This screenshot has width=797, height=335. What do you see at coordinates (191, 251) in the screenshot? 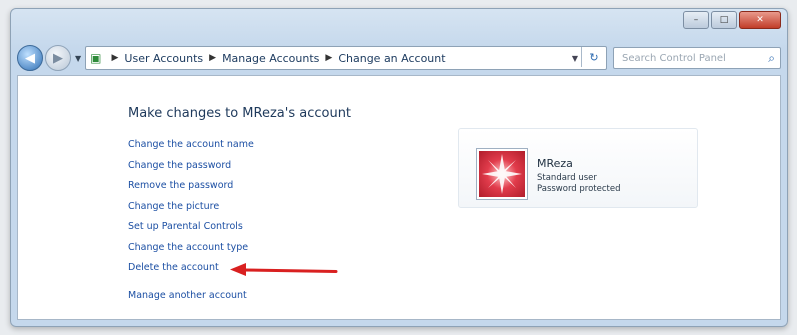
I see `change-account-type-link: Change the account type` at bounding box center [191, 251].